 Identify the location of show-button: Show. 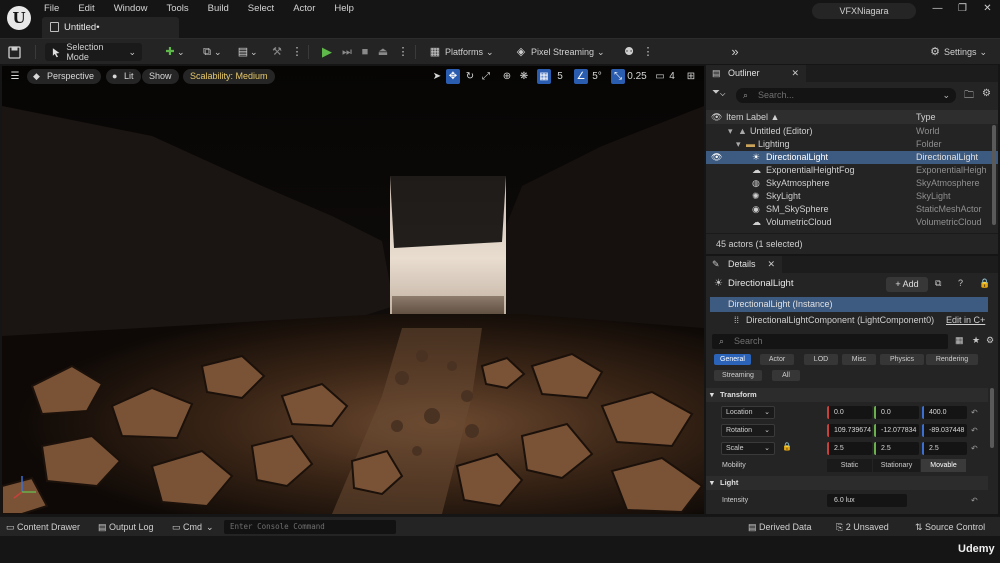
(160, 76).